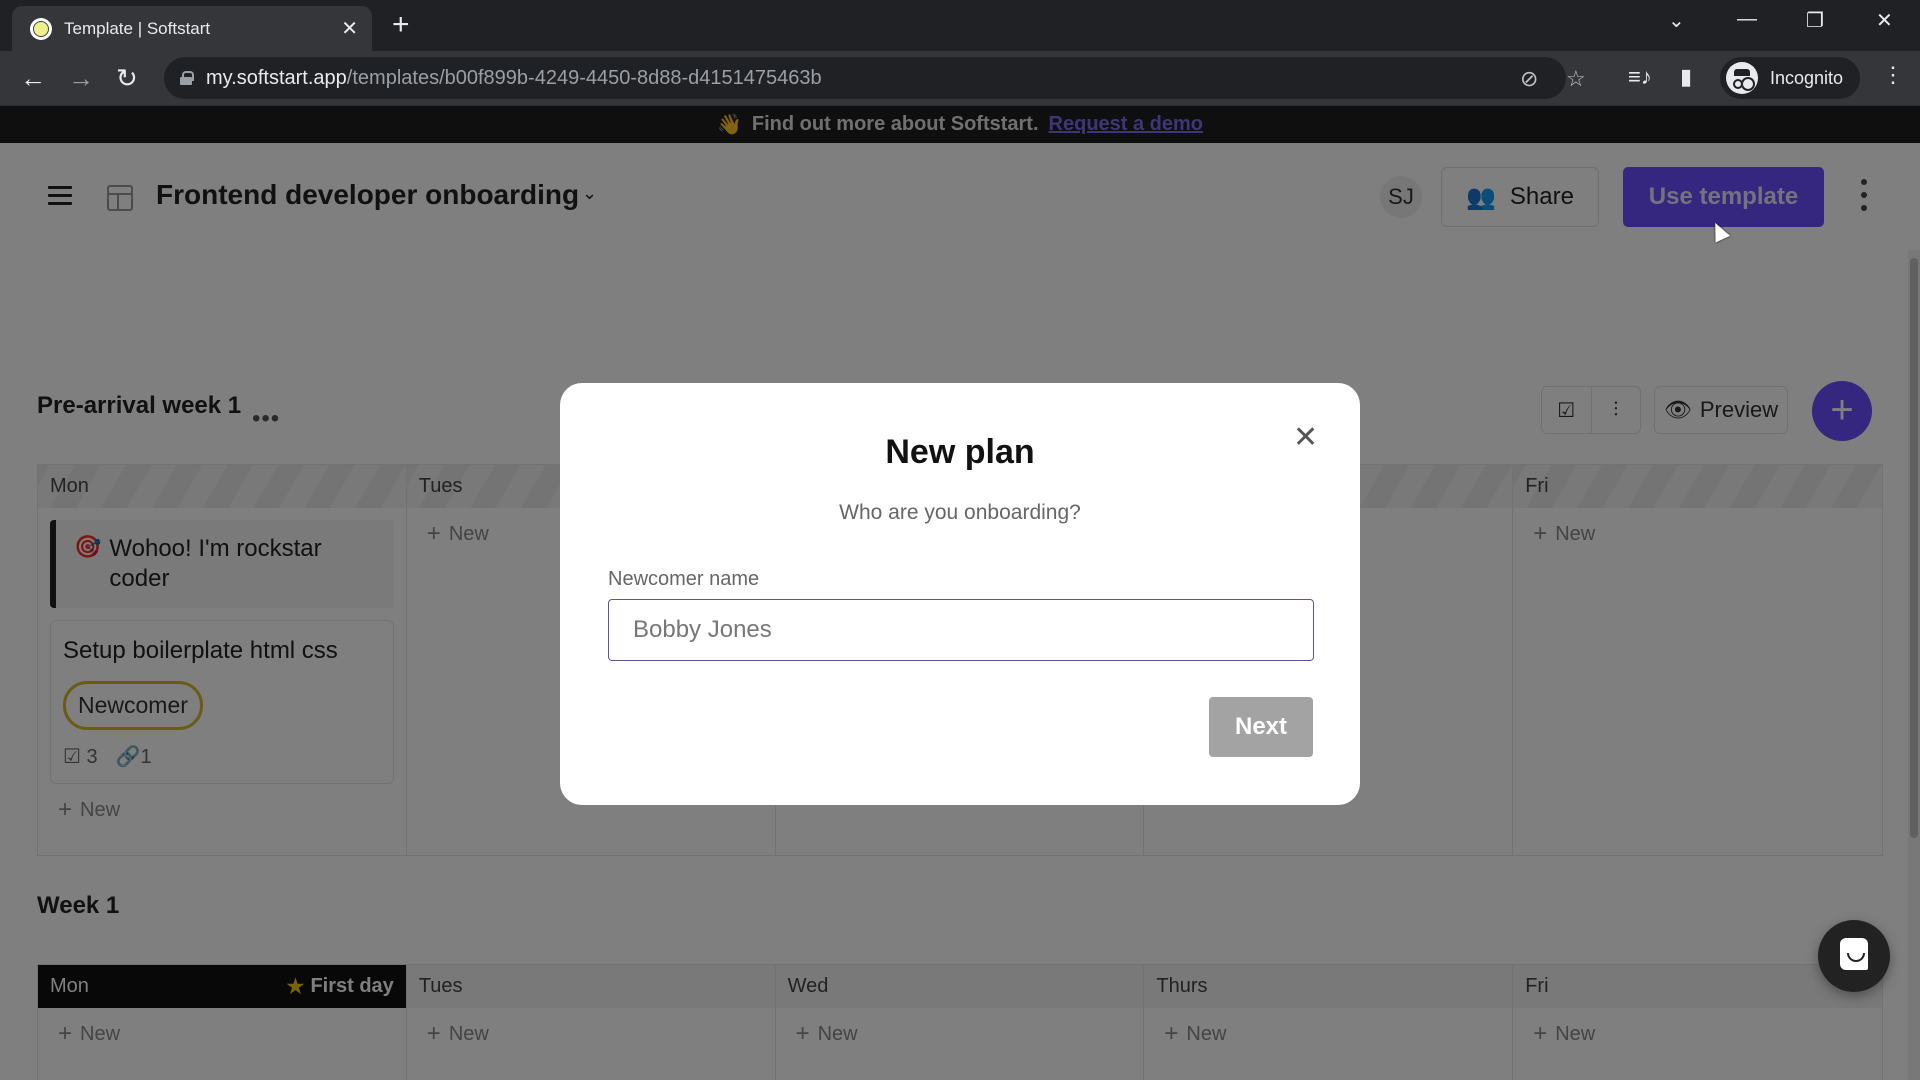 The image size is (1920, 1080). Describe the element at coordinates (401, 25) in the screenshot. I see `new-tab-button: +` at that location.